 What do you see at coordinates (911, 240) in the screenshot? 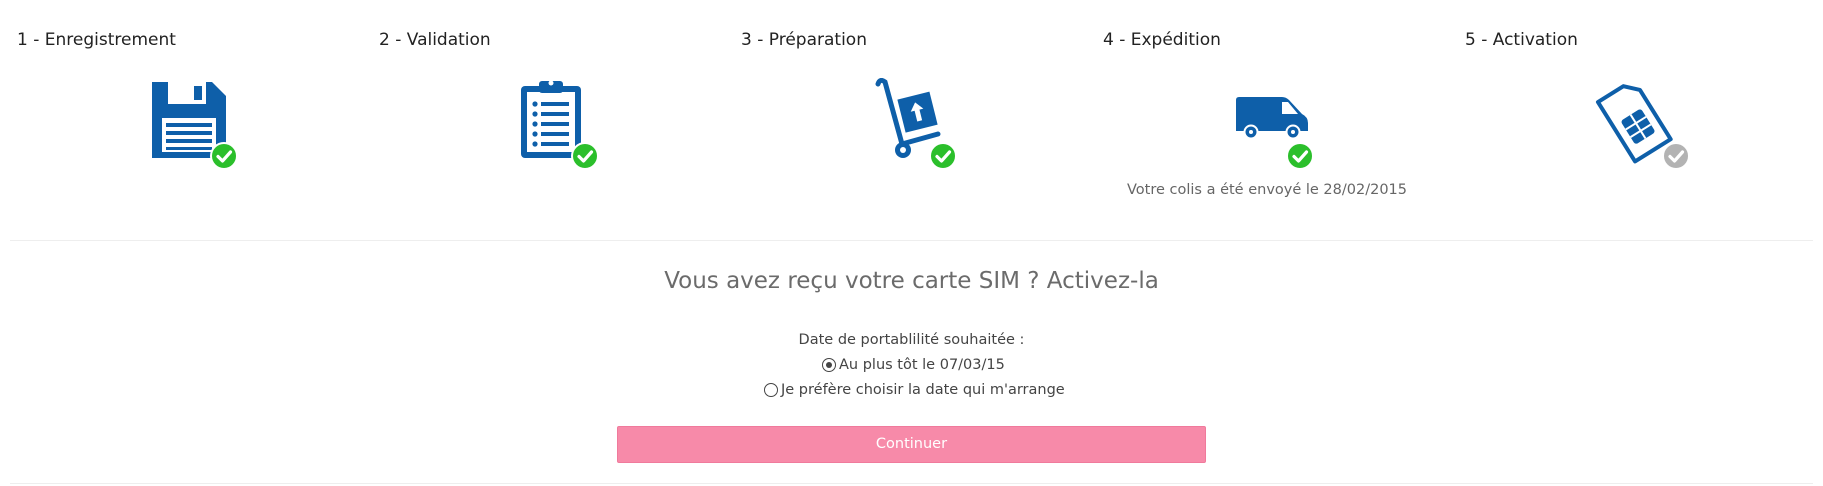
I see `section-divider` at bounding box center [911, 240].